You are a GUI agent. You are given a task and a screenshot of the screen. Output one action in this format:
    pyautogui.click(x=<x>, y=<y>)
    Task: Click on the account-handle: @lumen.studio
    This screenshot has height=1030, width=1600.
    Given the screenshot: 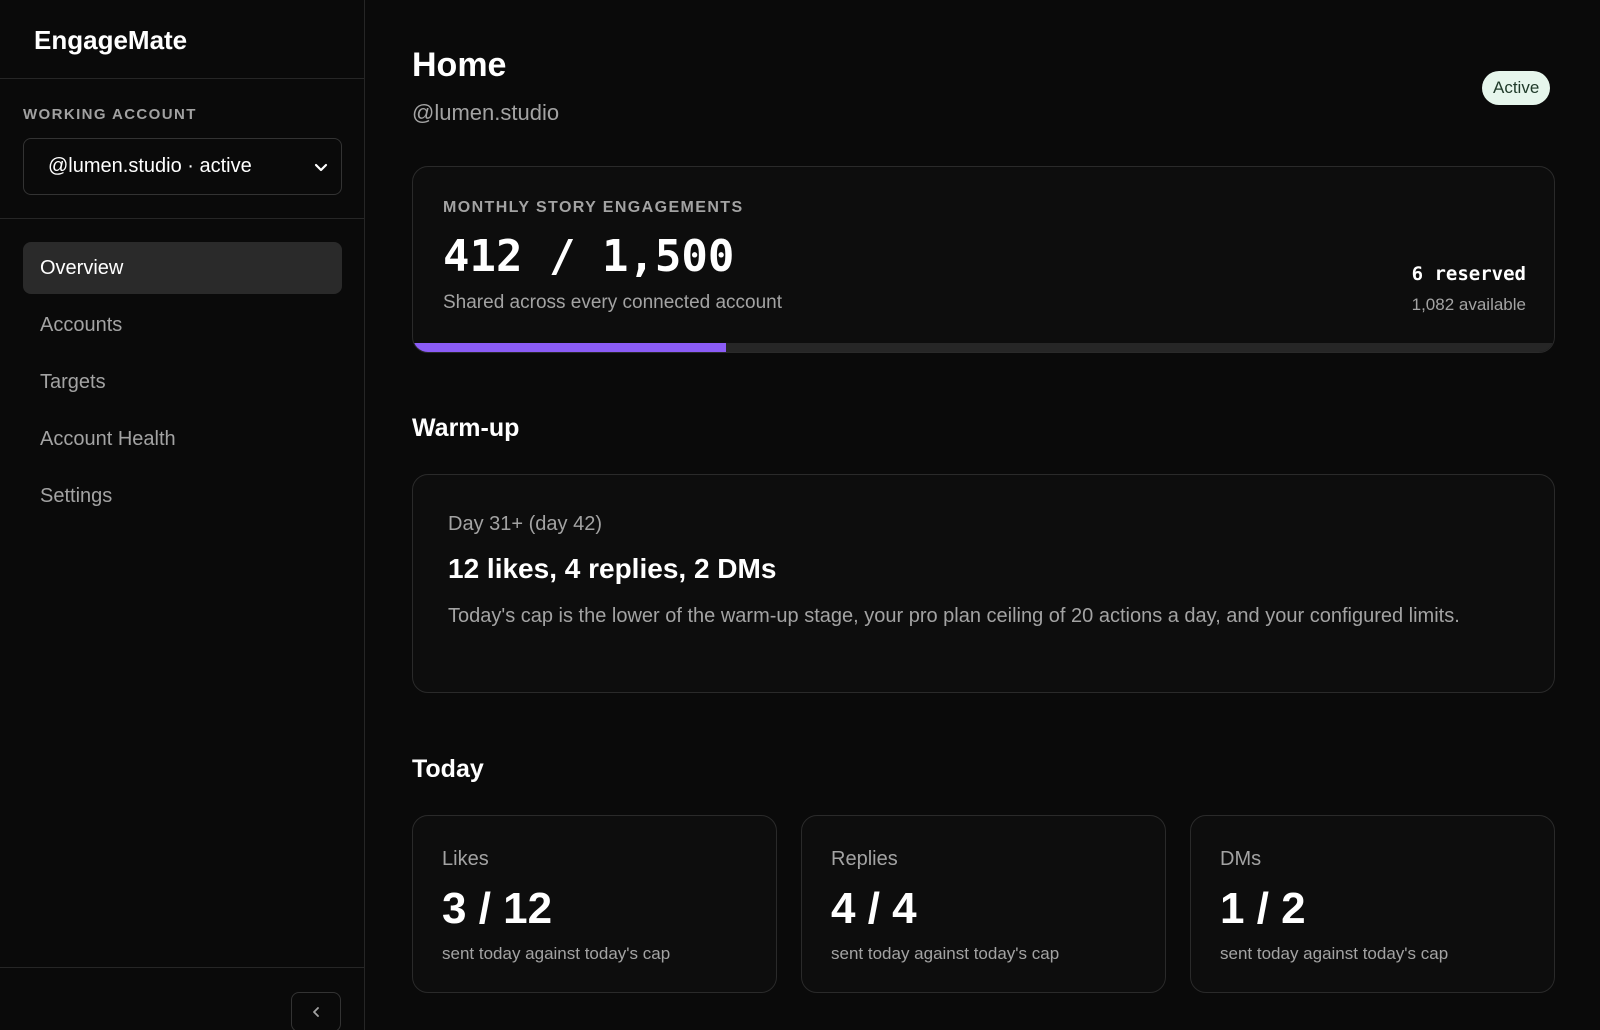 What is the action you would take?
    pyautogui.click(x=486, y=112)
    